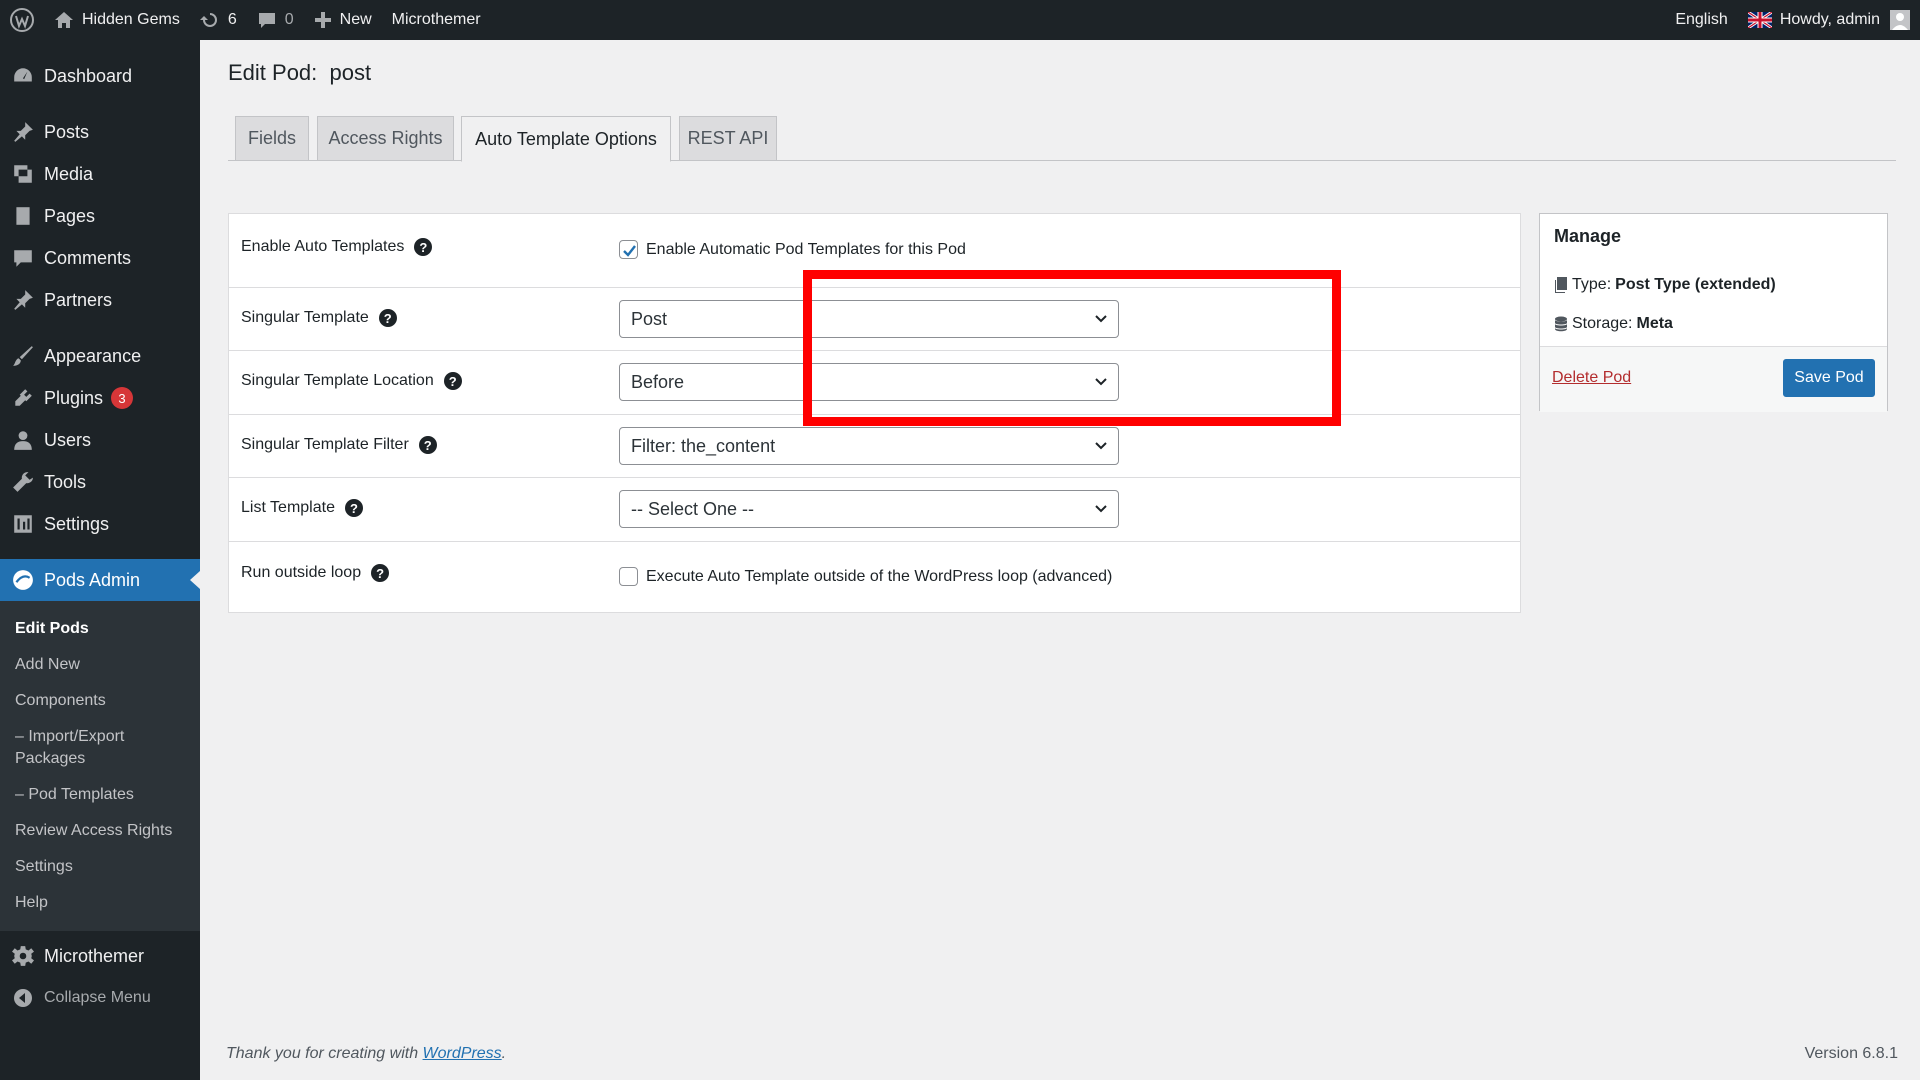 This screenshot has height=1080, width=1920. Describe the element at coordinates (343, 20) in the screenshot. I see `new-content-link: New` at that location.